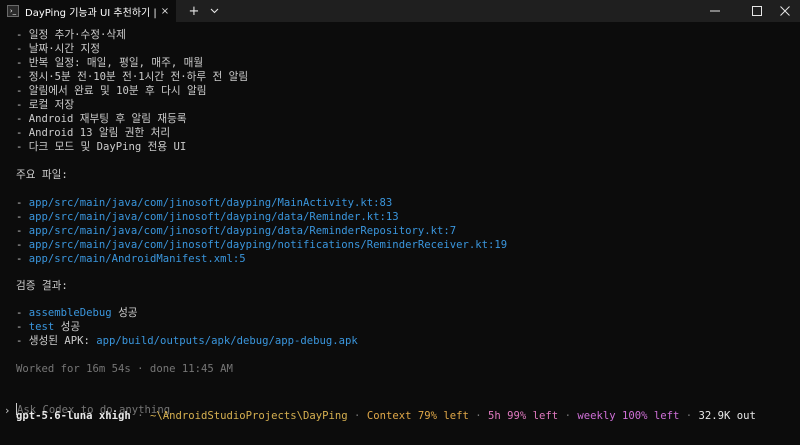  I want to click on maximize-icon, so click(757, 11).